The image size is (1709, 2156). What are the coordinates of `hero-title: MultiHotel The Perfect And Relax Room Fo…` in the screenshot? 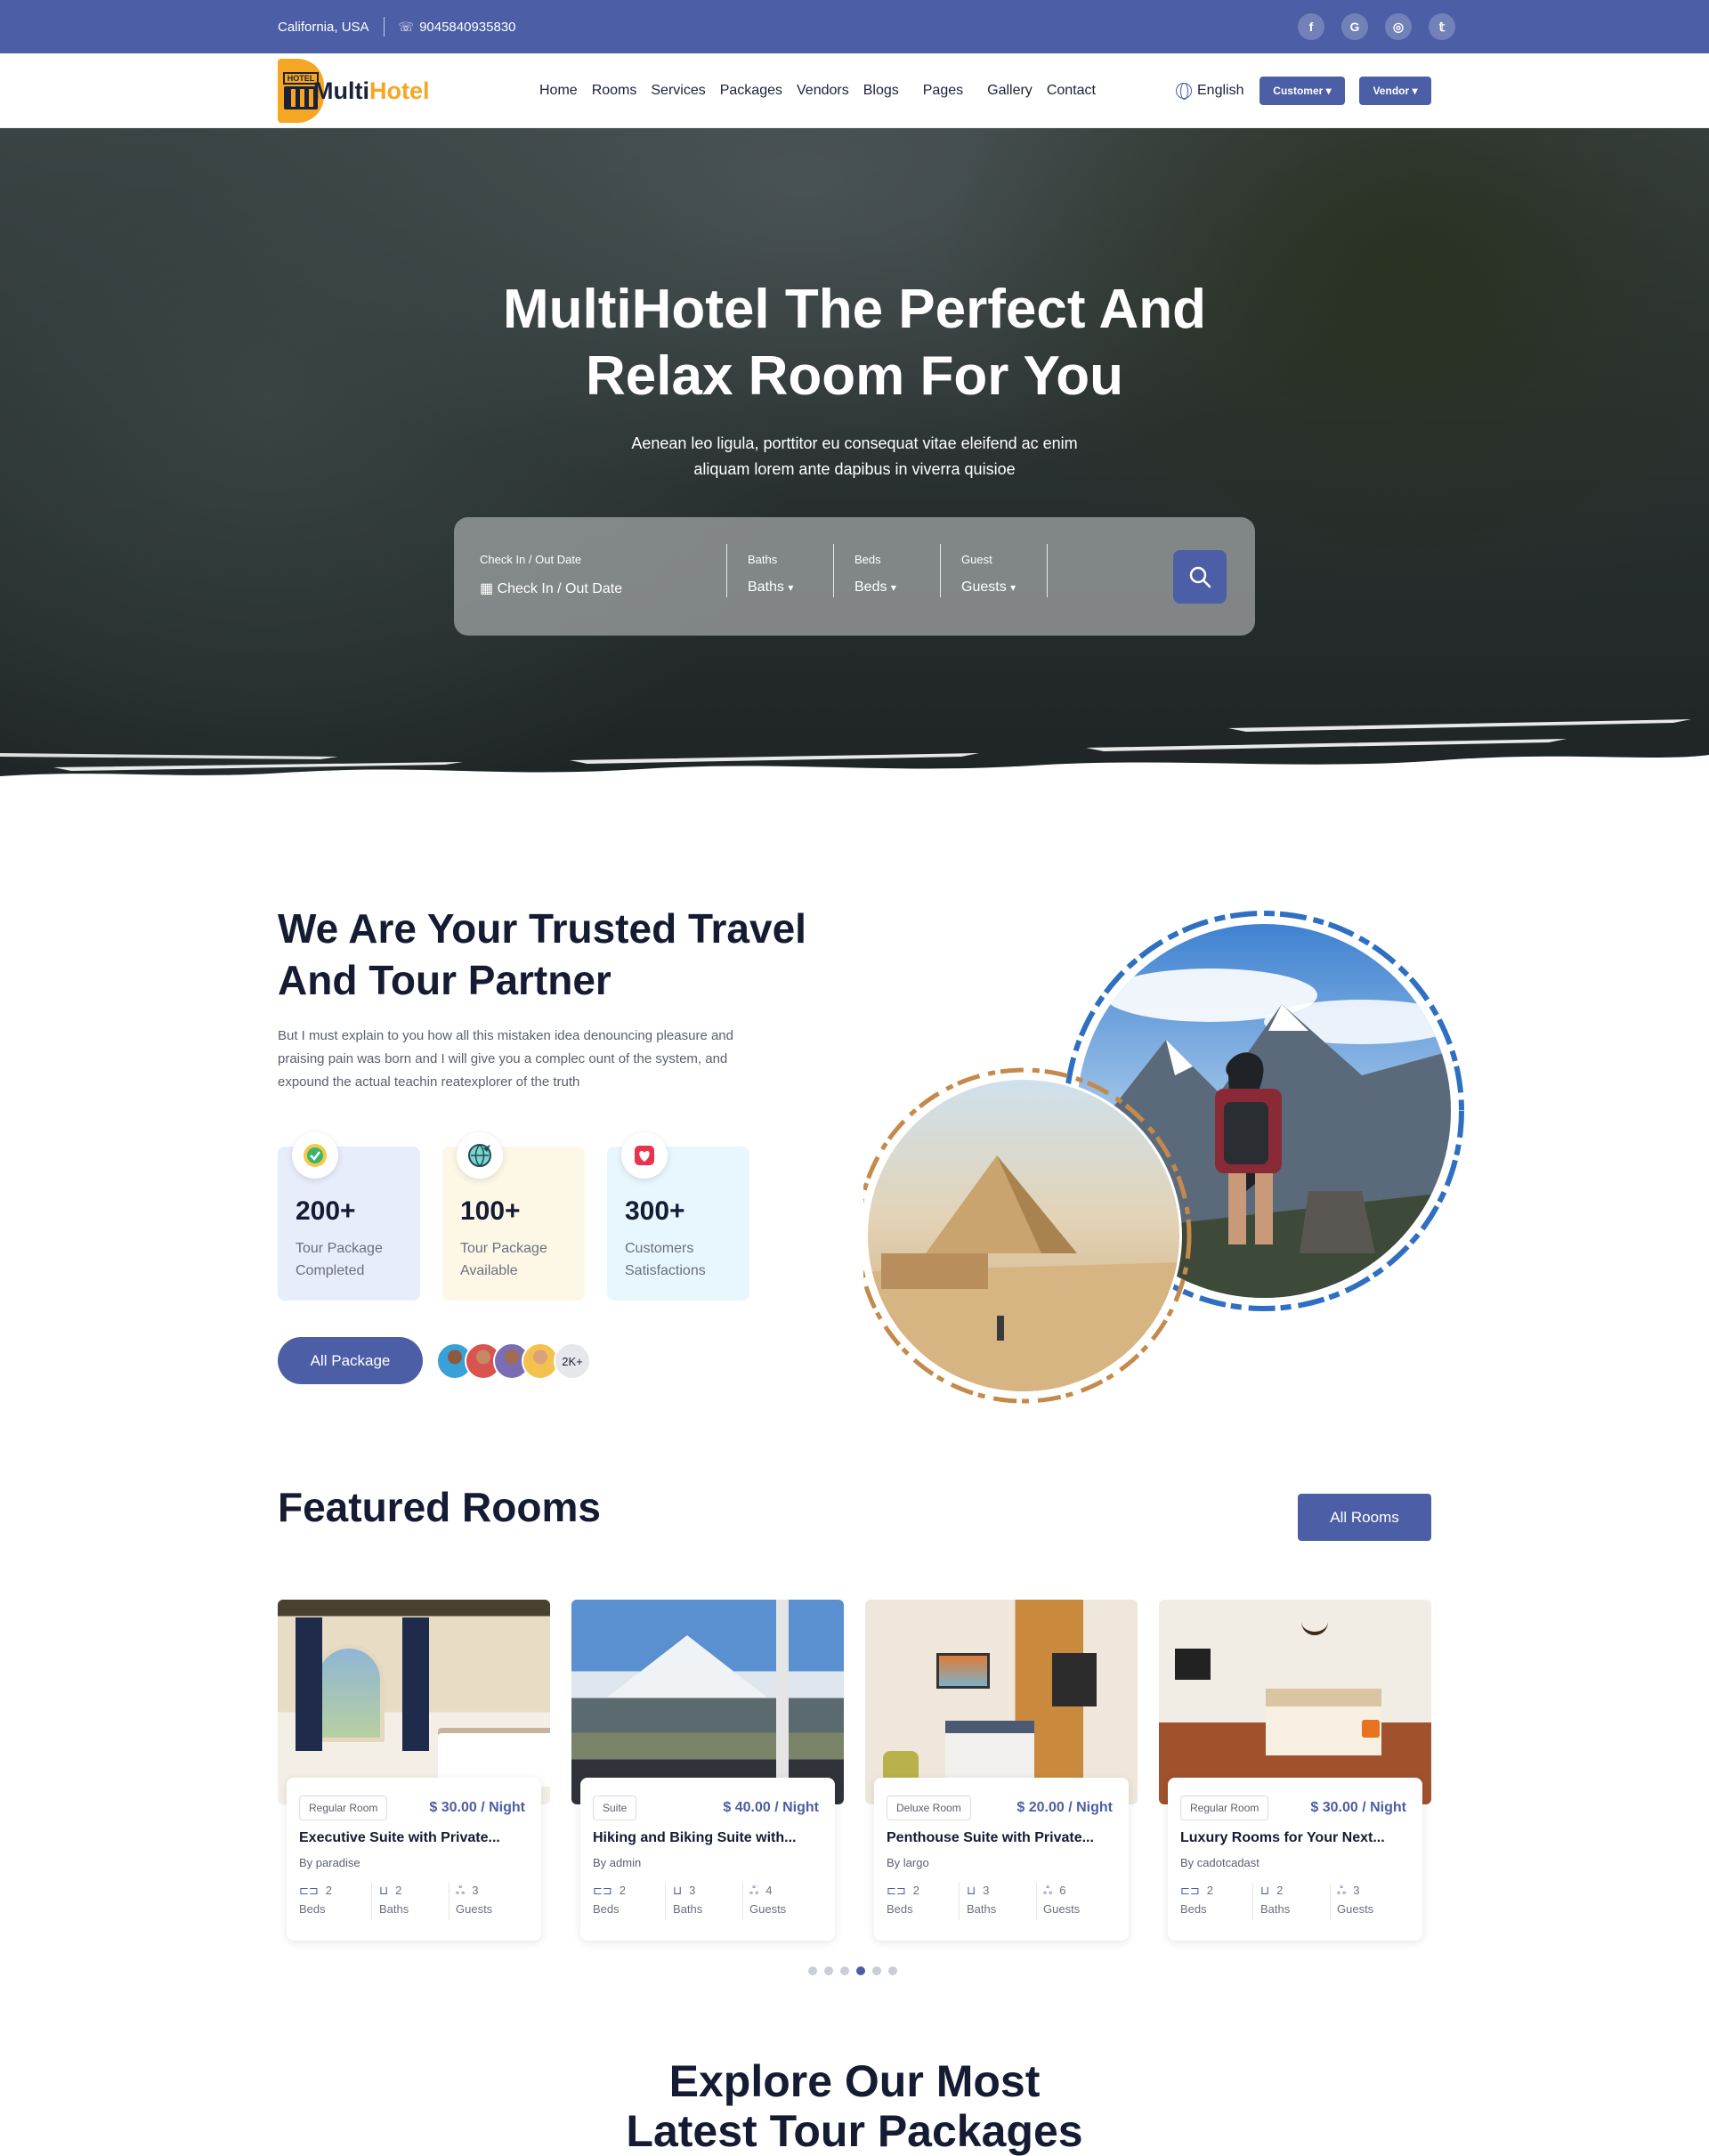 It's located at (854, 342).